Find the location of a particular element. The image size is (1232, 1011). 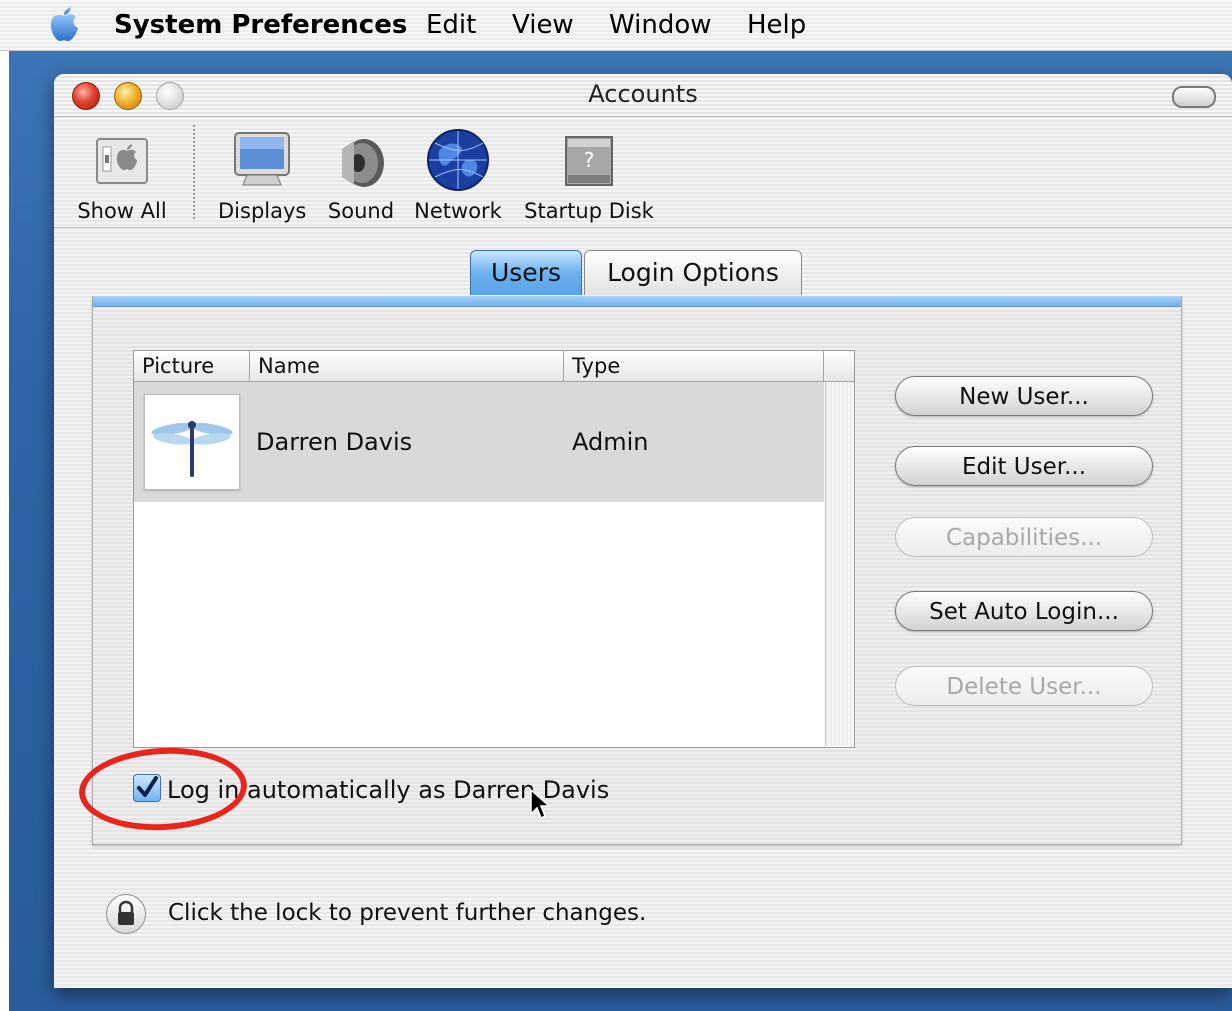

user-name: Darren Davis is located at coordinates (334, 442).